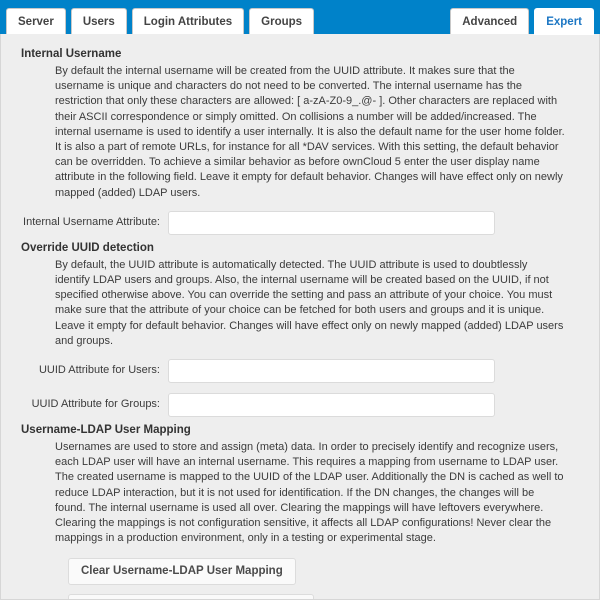 This screenshot has width=600, height=600. I want to click on input-internal-username-attribute, so click(331, 222).